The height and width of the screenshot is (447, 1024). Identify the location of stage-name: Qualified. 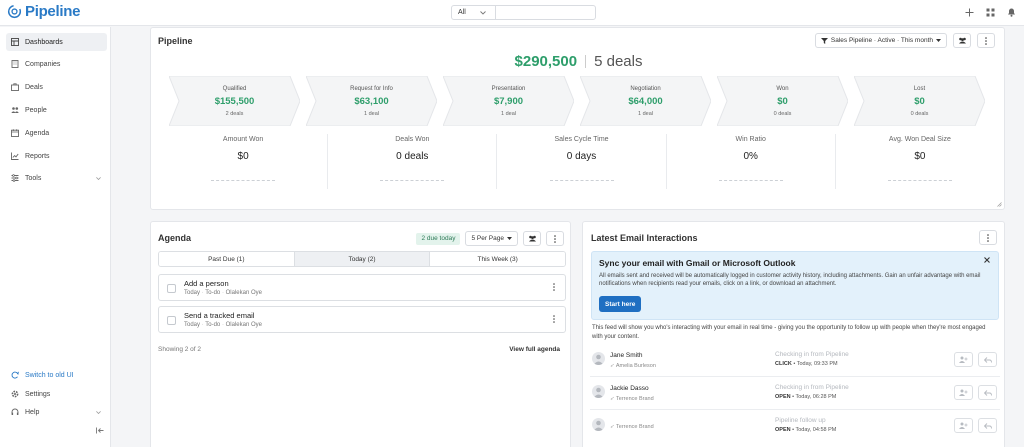
(234, 89).